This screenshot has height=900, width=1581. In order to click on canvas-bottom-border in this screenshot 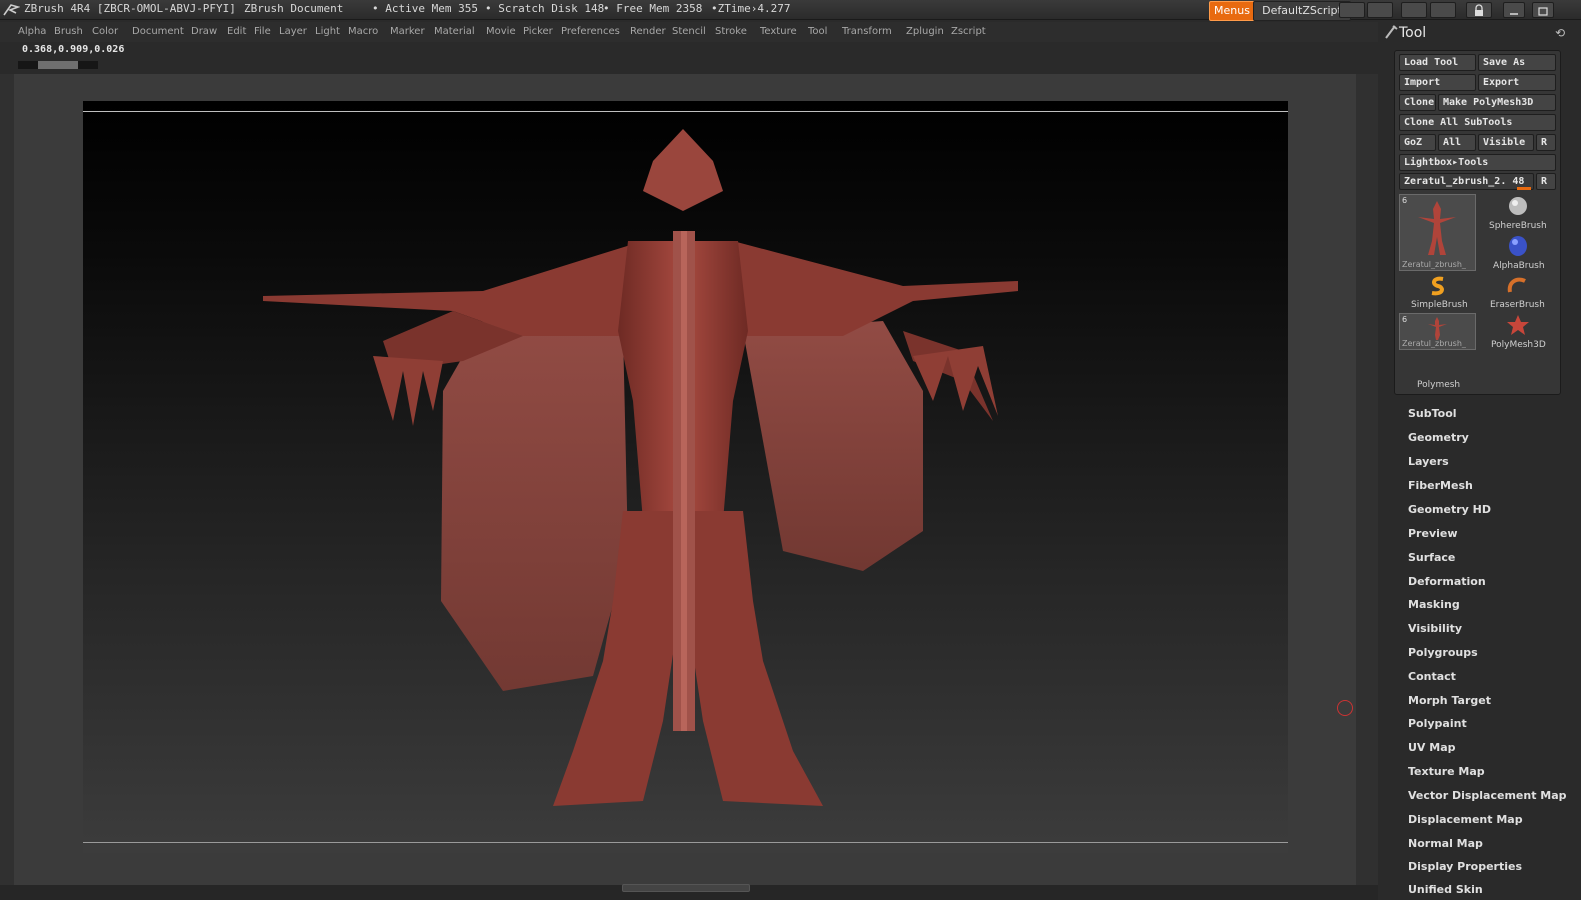, I will do `click(685, 842)`.